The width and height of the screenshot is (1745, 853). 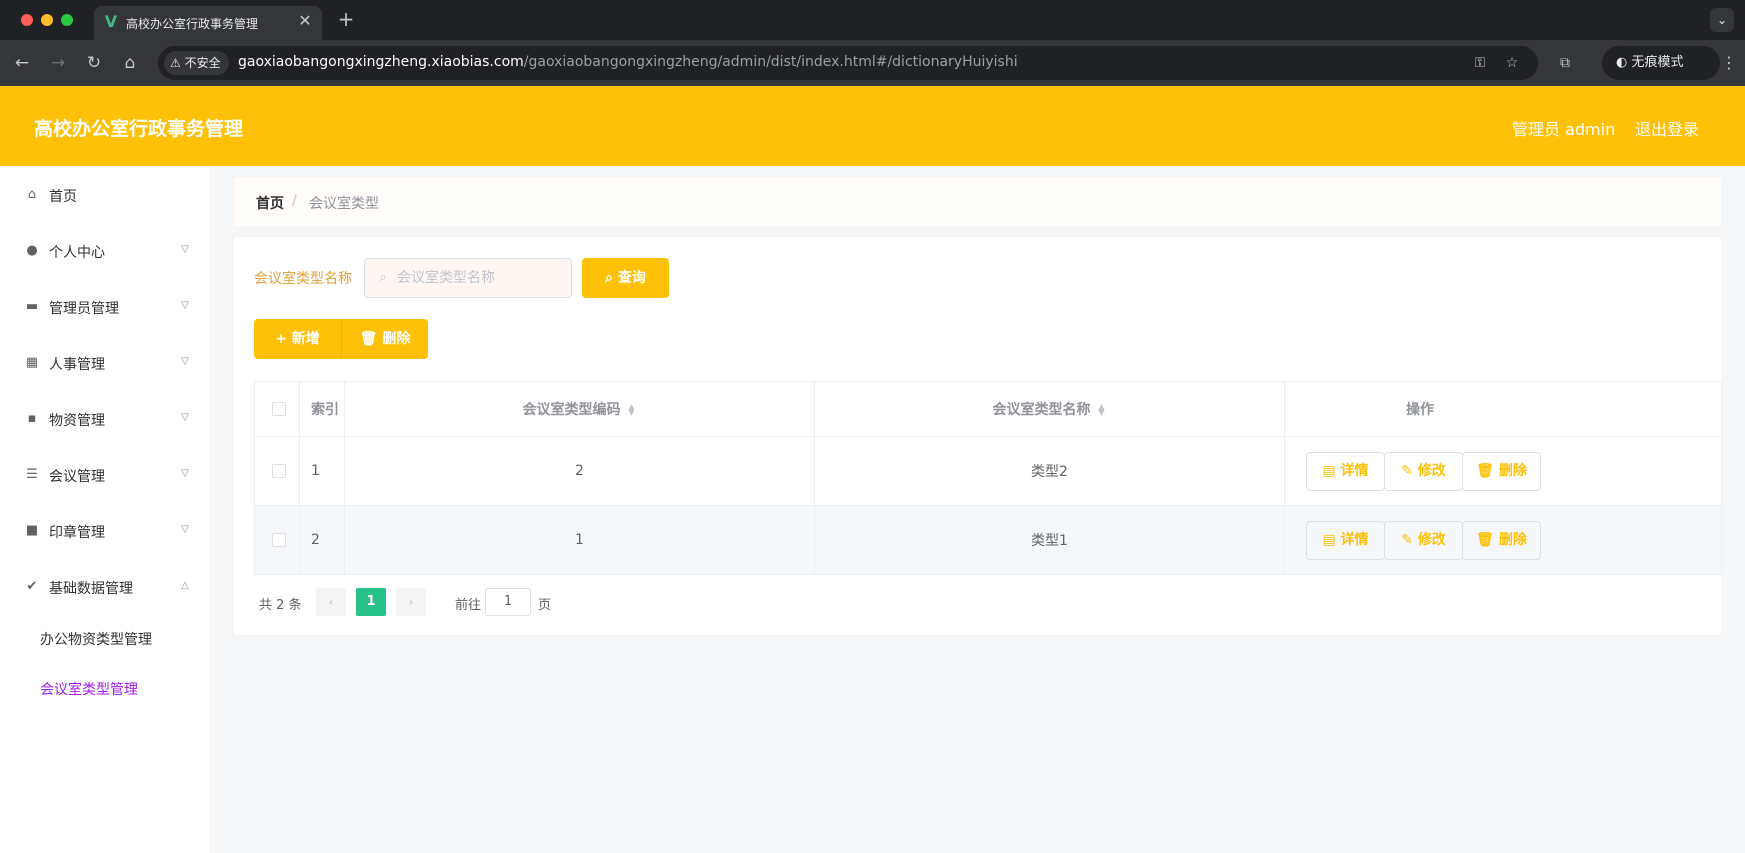 I want to click on sidebar-item-seals: ■ 印章管理 ▽, so click(x=104, y=531).